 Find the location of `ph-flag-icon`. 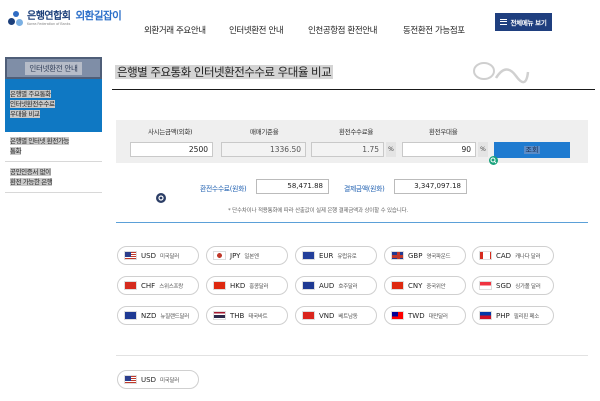

ph-flag-icon is located at coordinates (485, 315).